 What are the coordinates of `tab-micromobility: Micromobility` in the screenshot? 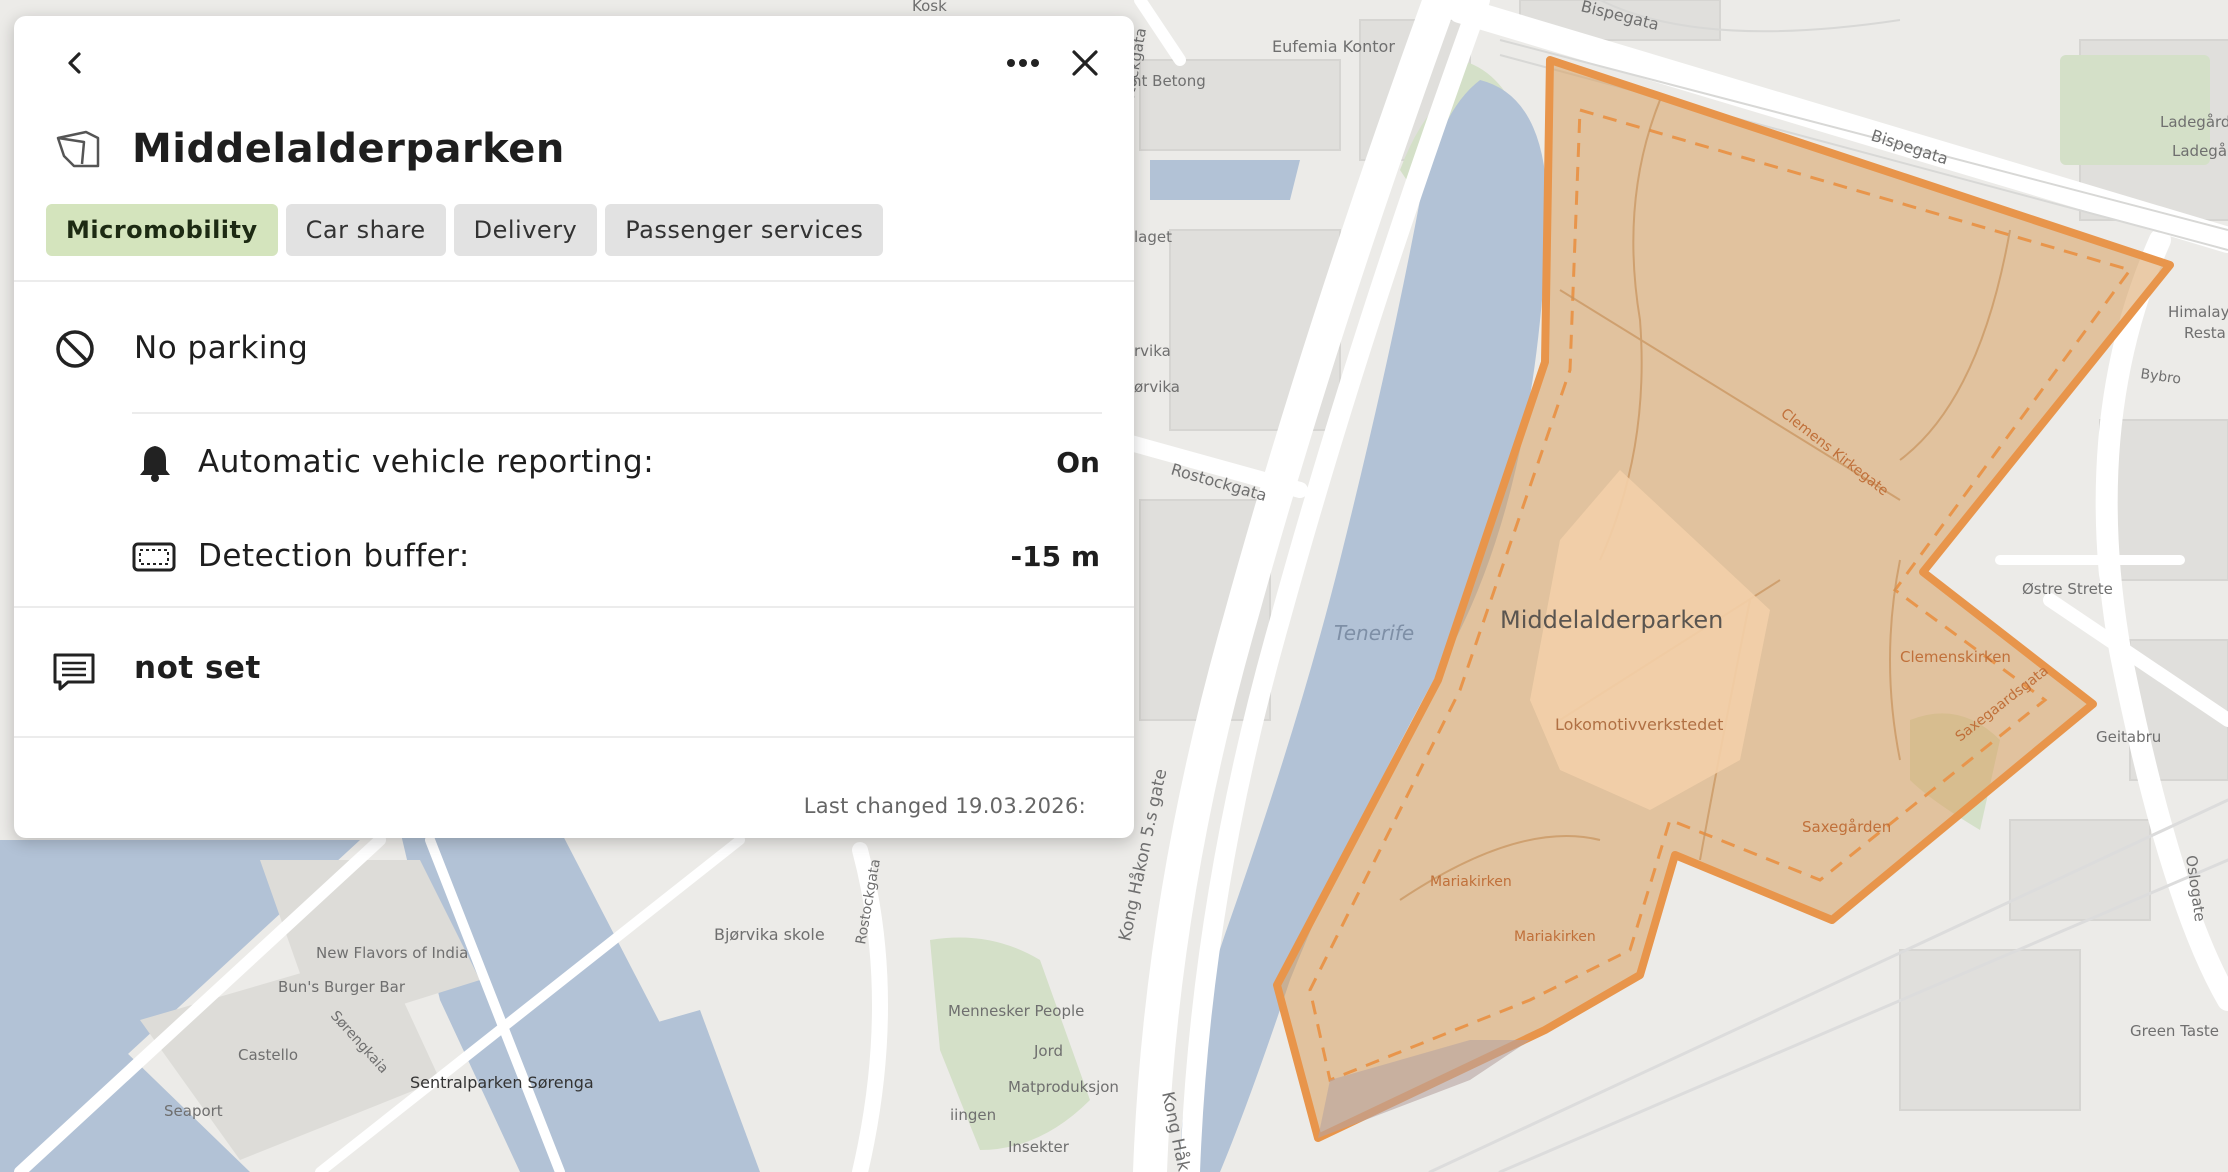 It's located at (162, 230).